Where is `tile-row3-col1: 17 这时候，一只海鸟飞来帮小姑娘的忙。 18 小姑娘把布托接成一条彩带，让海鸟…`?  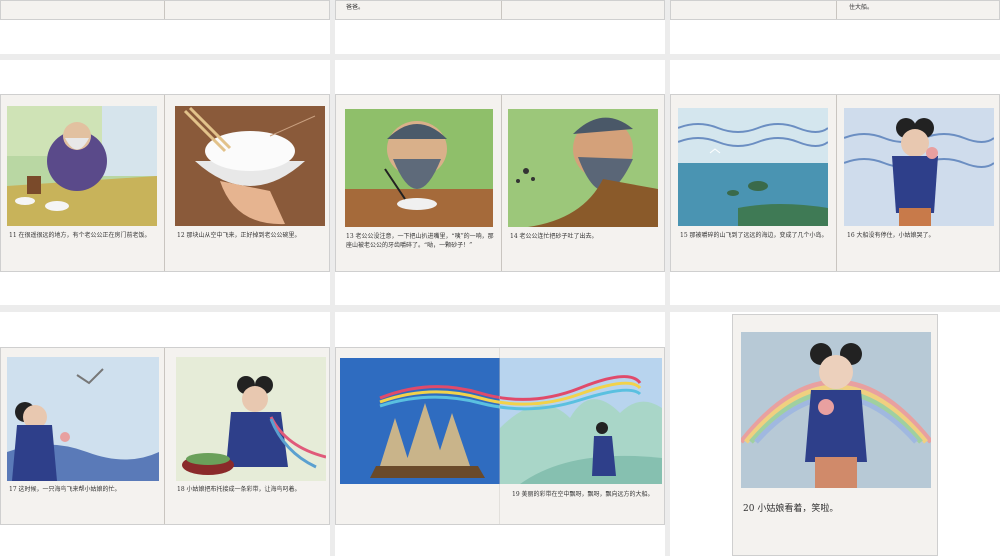
tile-row3-col1: 17 这时候，一只海鸟飞来帮小姑娘的忙。 18 小姑娘把布托接成一条彩带，让海鸟… is located at coordinates (165, 434).